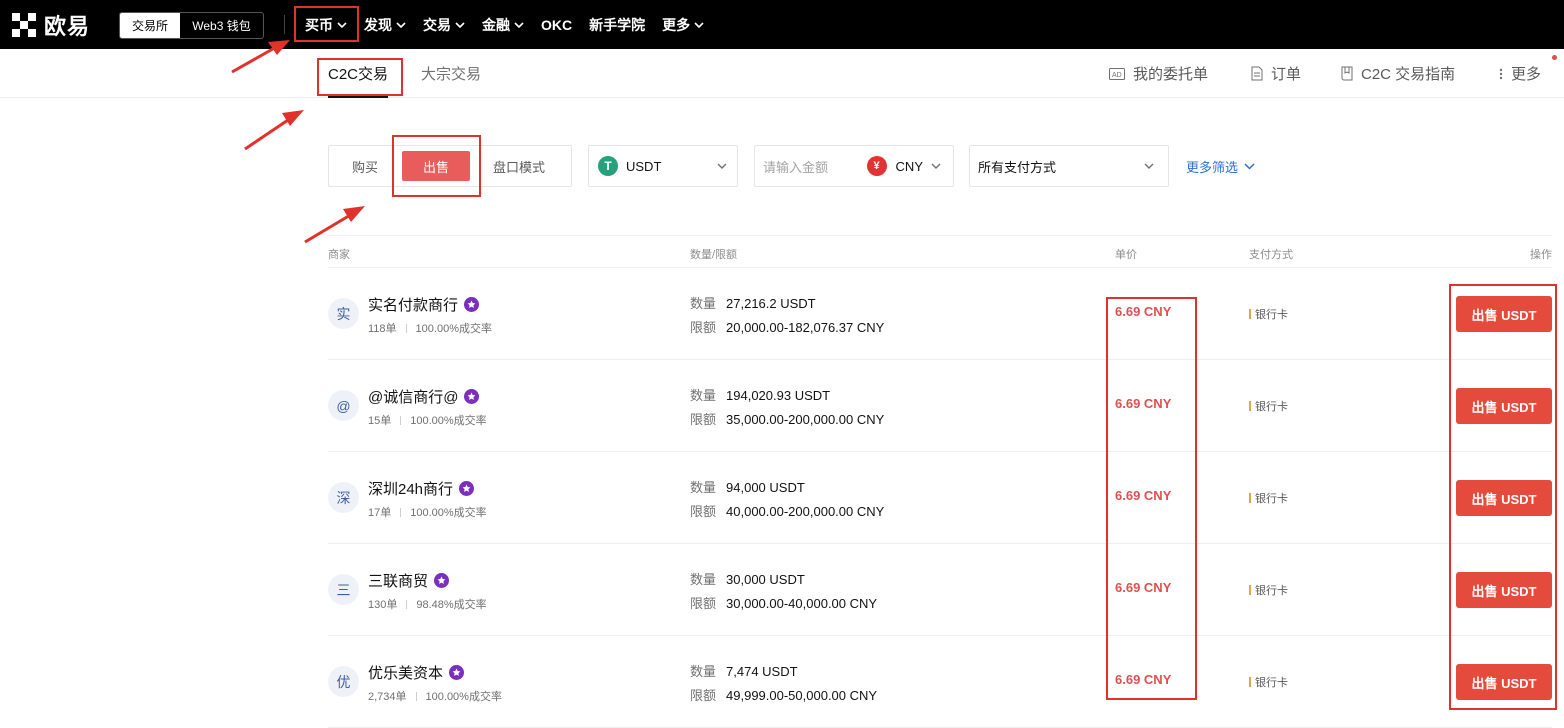 The image size is (1564, 728). I want to click on buy-mode-button: 购买, so click(365, 166).